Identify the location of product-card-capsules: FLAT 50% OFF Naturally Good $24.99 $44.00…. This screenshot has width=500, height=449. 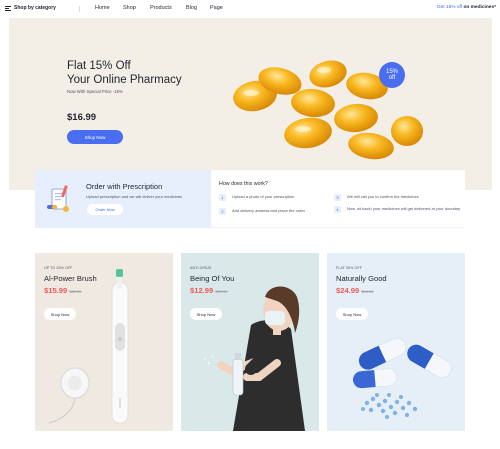
(396, 342).